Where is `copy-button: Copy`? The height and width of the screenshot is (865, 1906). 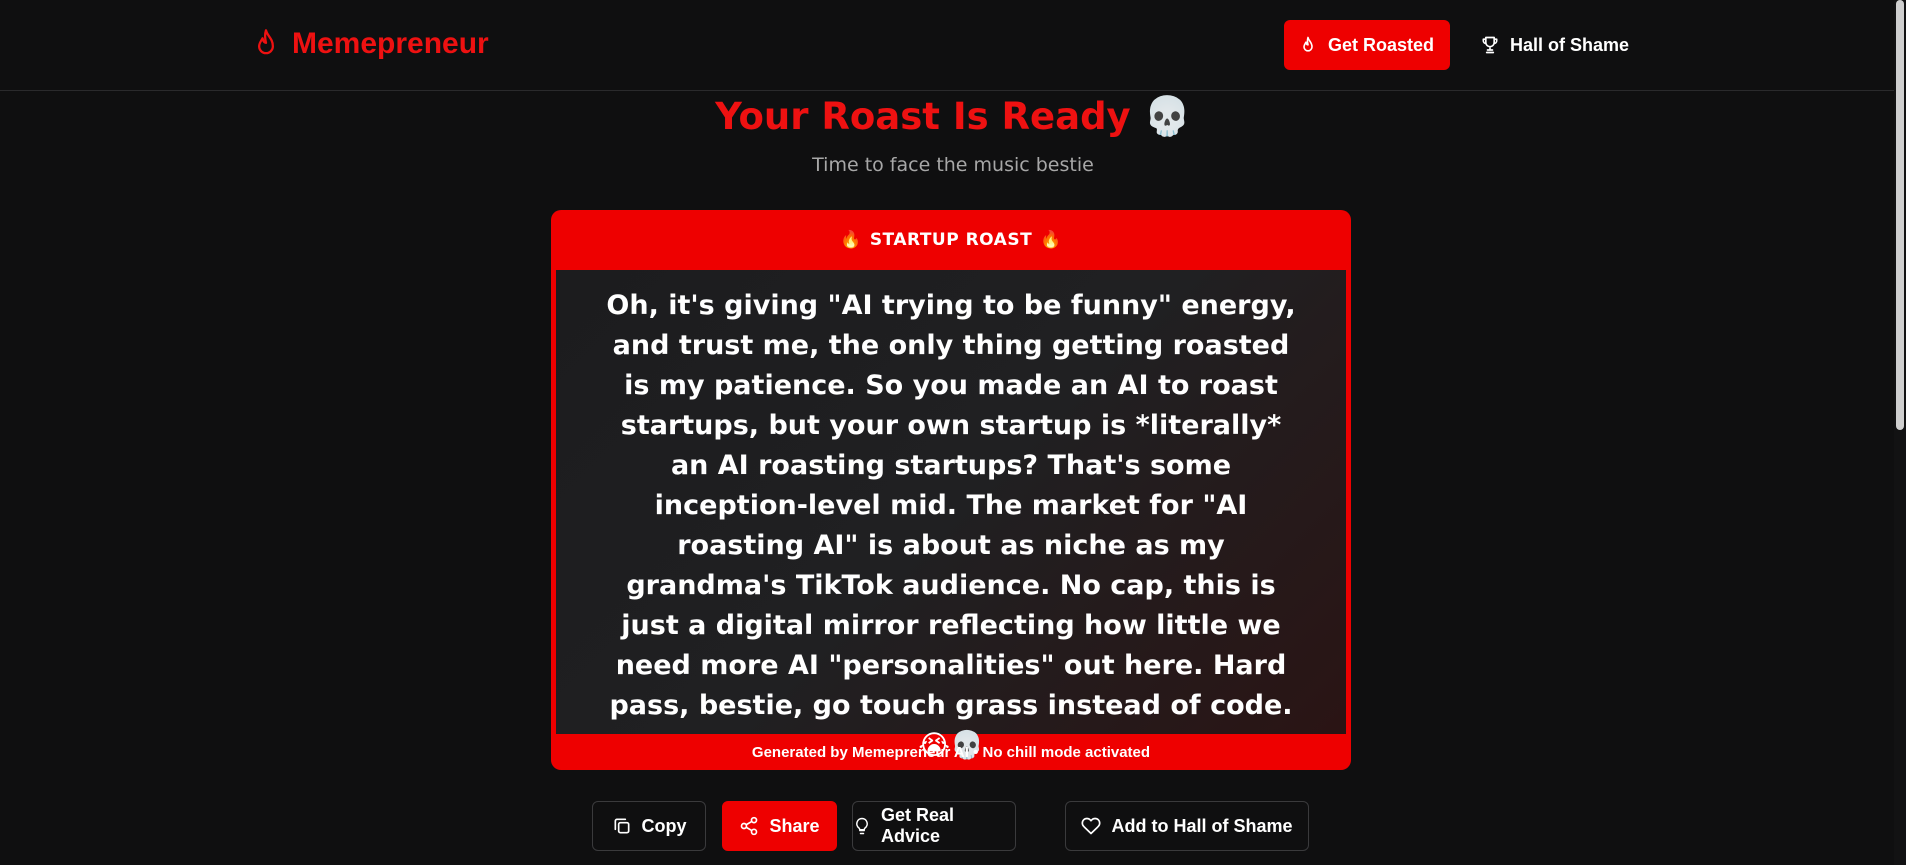 copy-button: Copy is located at coordinates (649, 826).